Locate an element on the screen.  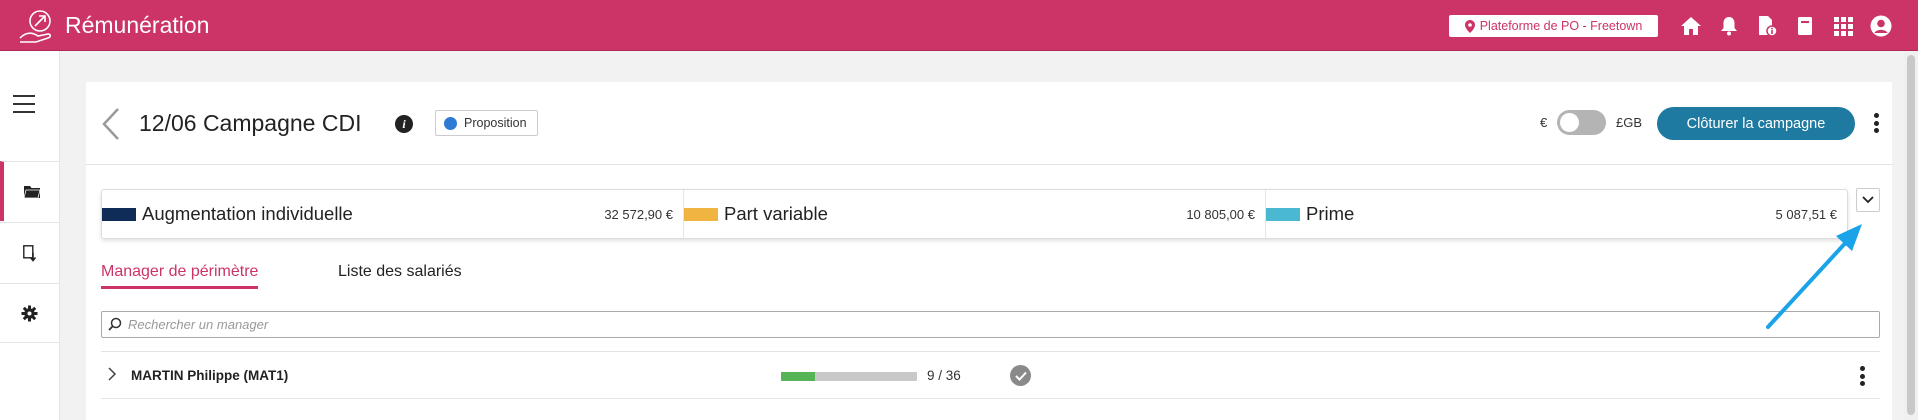
progress-bar is located at coordinates (849, 376).